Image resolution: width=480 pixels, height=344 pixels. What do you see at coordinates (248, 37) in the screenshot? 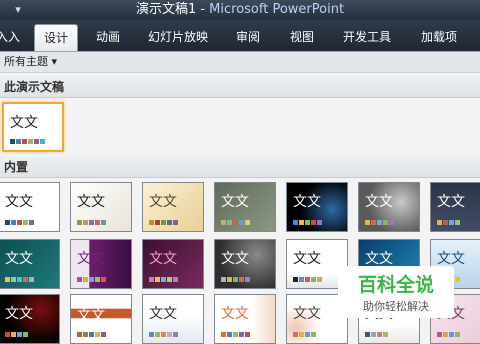
I see `tab-review: 审阅` at bounding box center [248, 37].